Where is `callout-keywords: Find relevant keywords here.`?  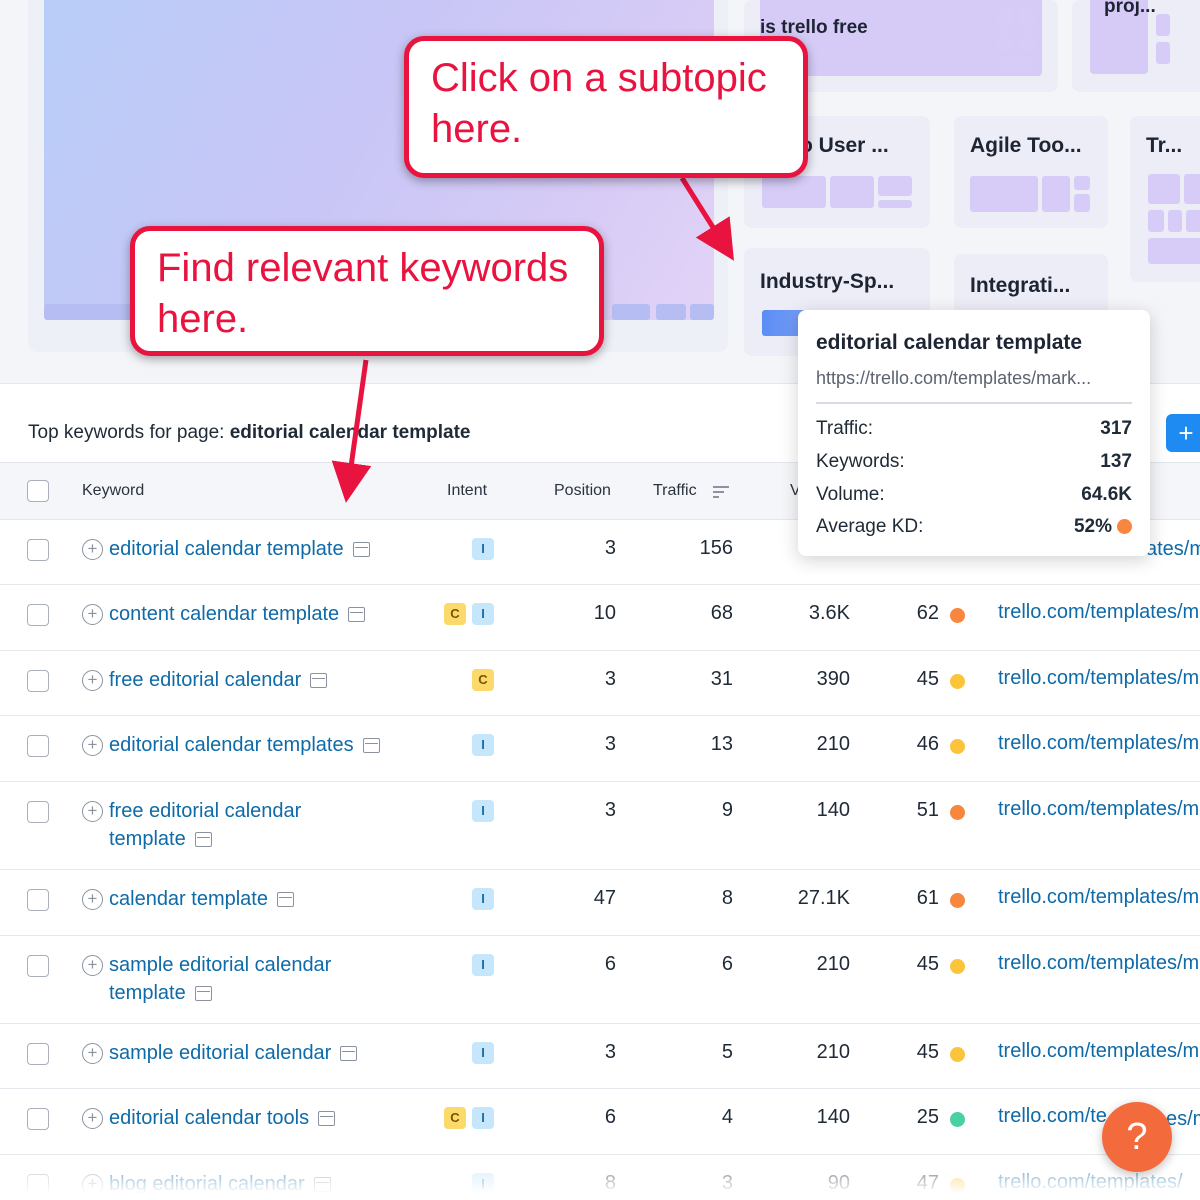
callout-keywords: Find relevant keywords here. is located at coordinates (367, 291).